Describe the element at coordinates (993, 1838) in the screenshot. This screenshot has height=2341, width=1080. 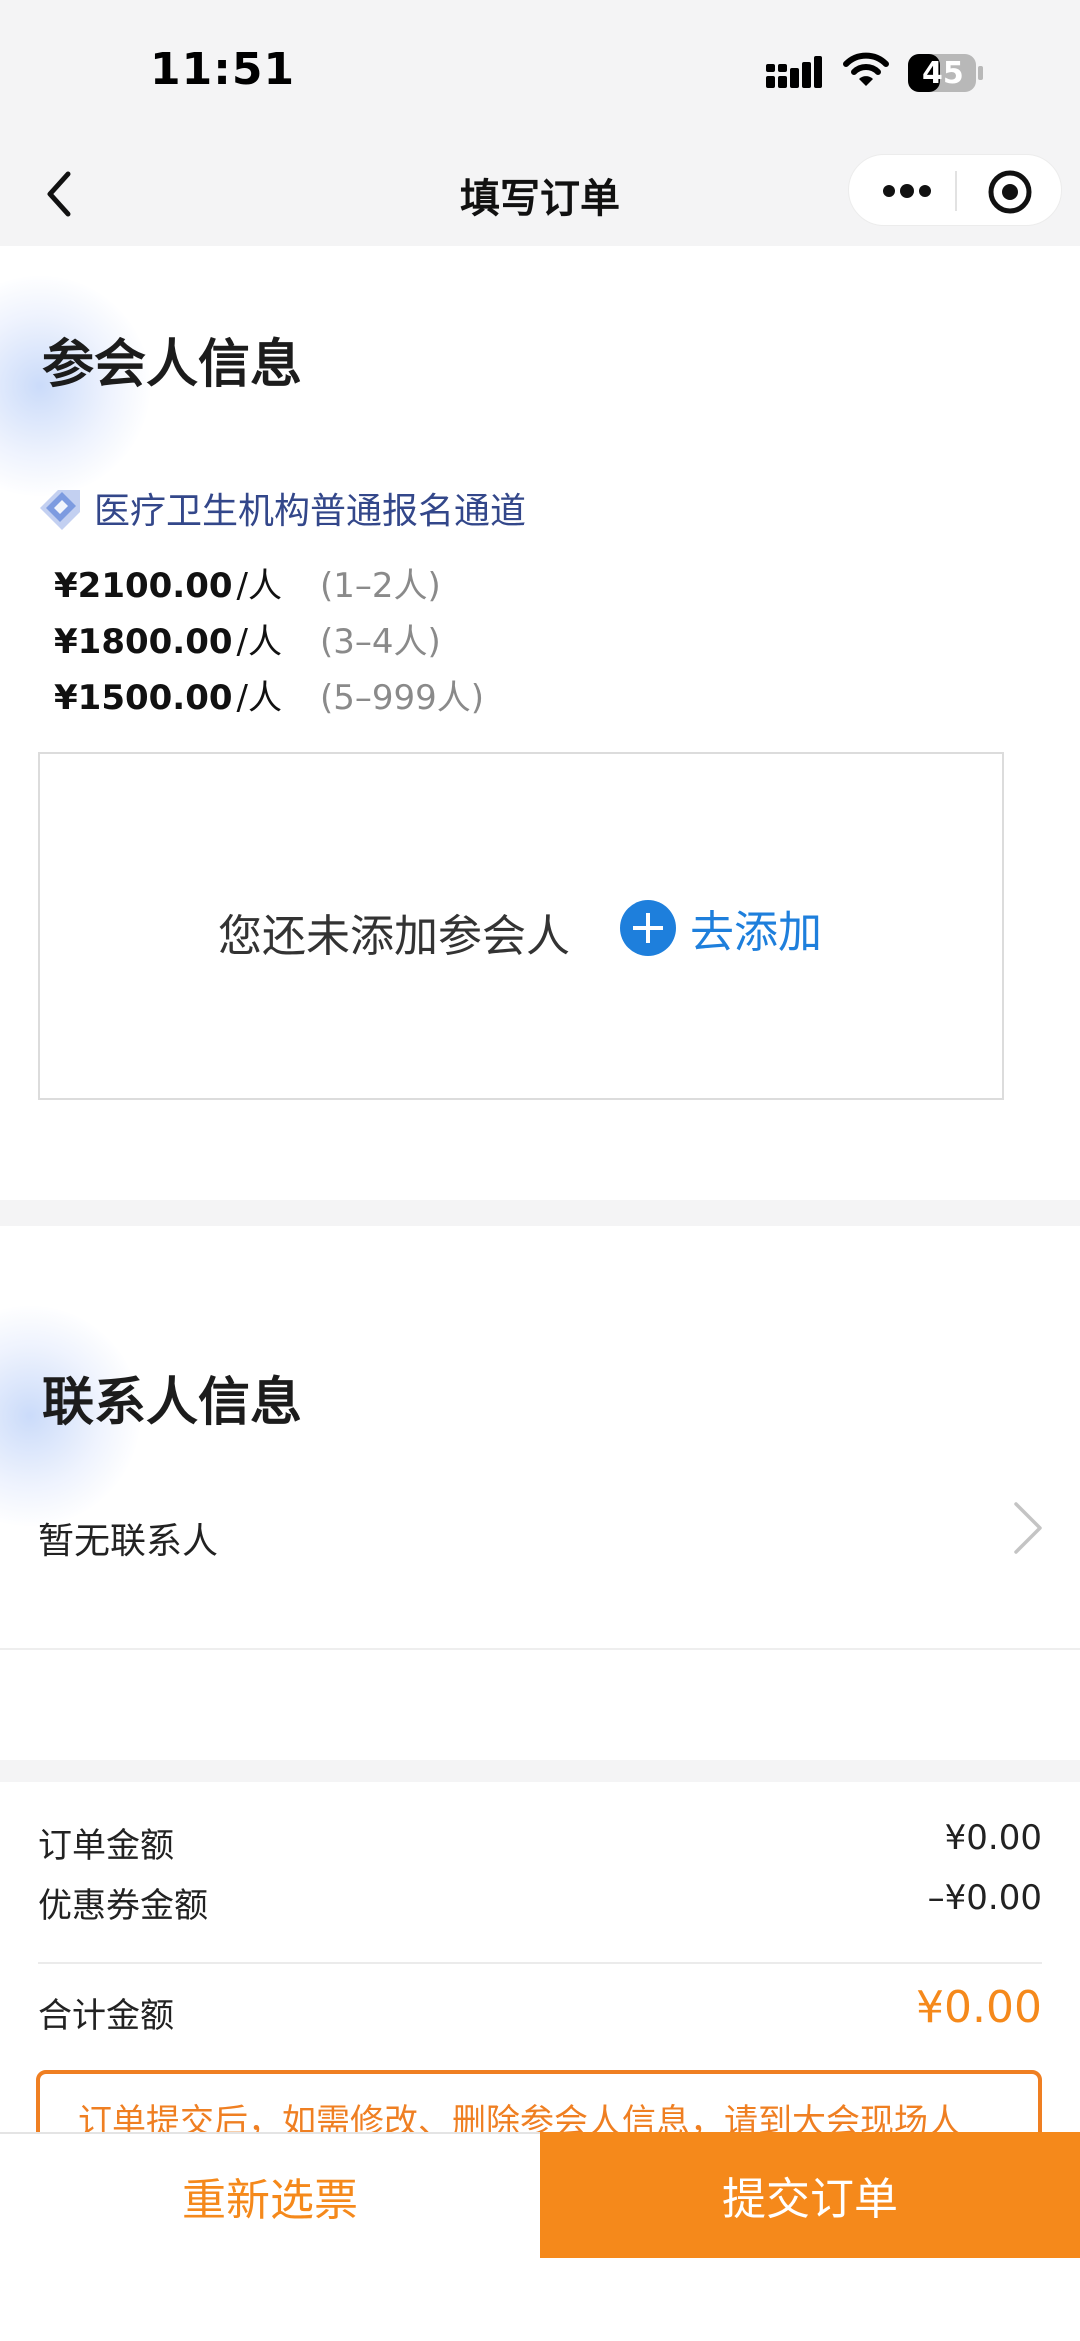
I see `order-amount-value: ¥0.00` at that location.